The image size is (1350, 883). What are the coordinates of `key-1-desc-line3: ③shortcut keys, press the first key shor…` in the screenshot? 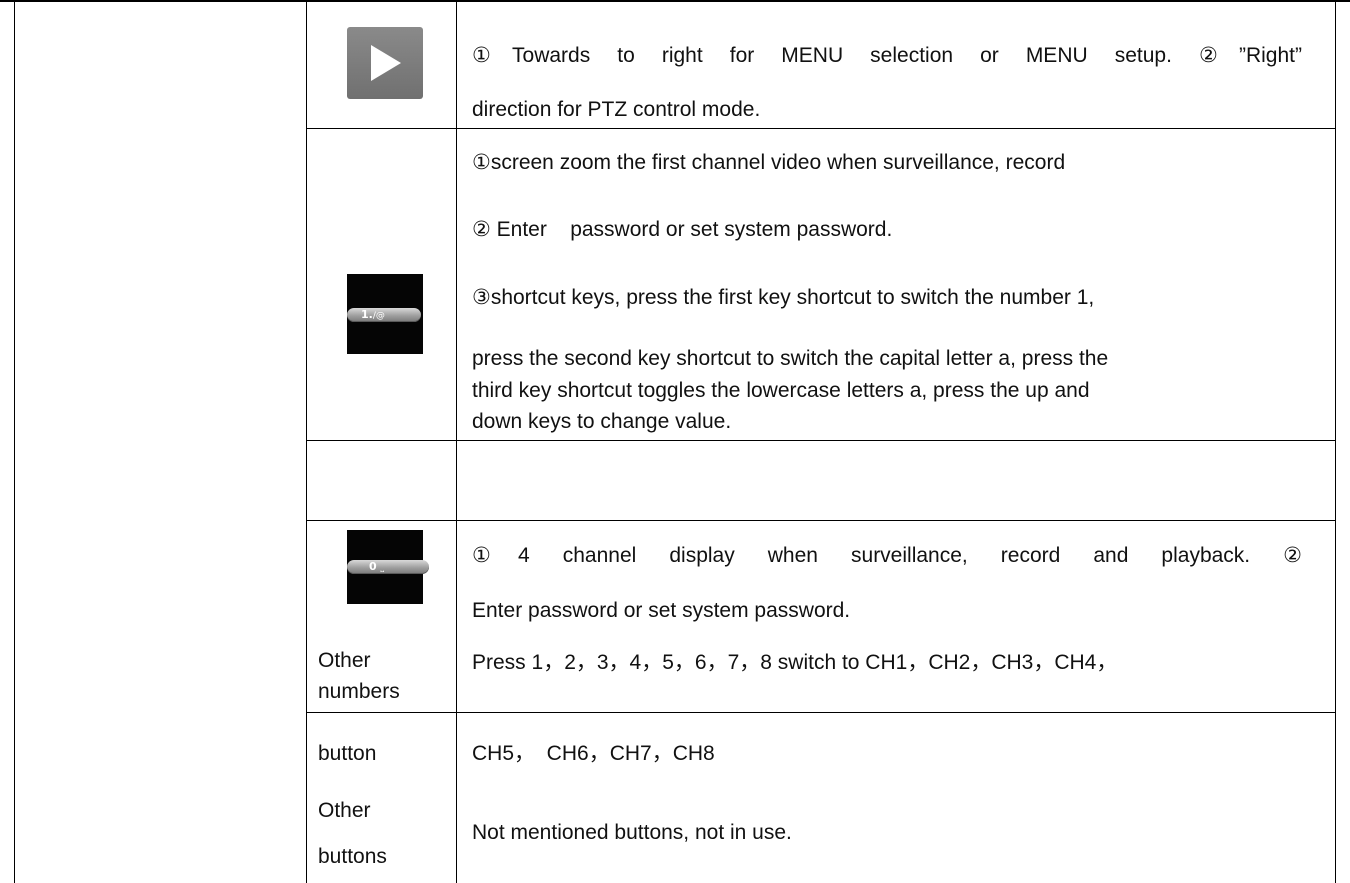 It's located at (783, 297).